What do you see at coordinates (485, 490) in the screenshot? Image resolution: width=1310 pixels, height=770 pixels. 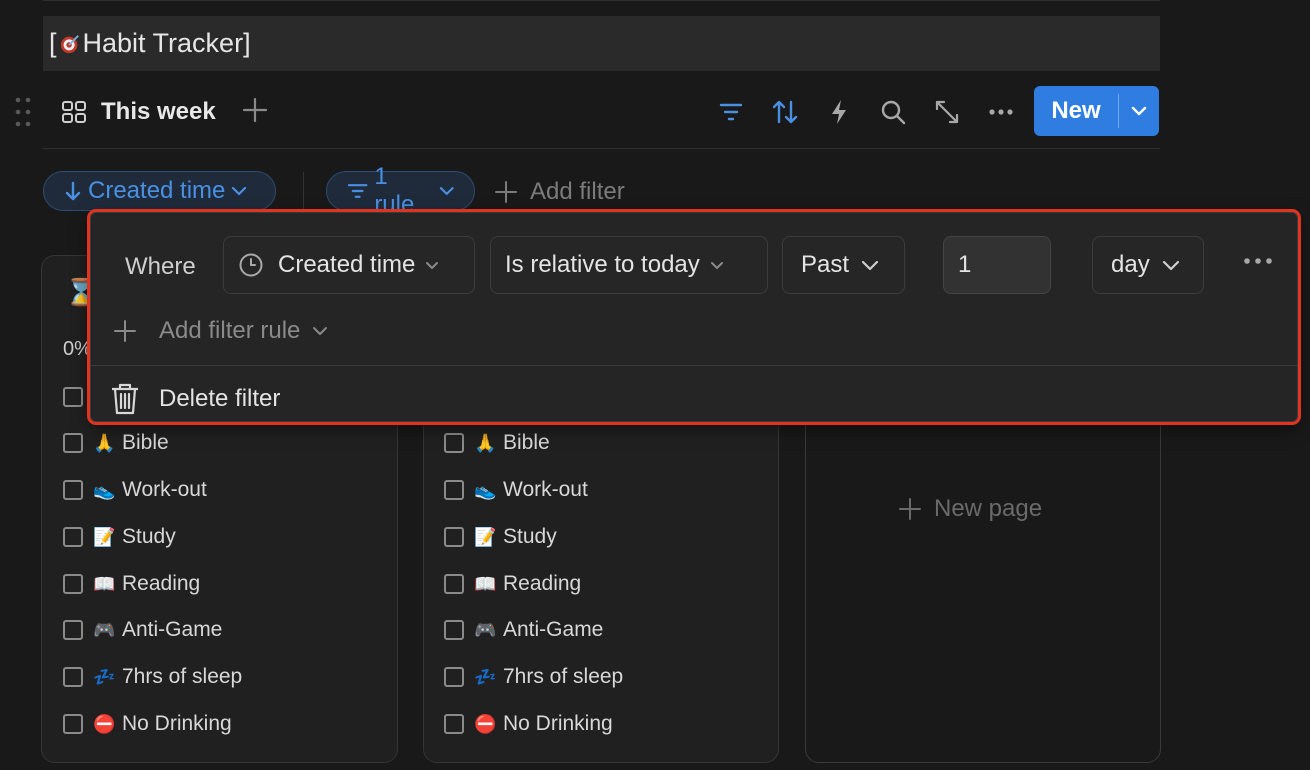 I see `sneaker-icon: 👟` at bounding box center [485, 490].